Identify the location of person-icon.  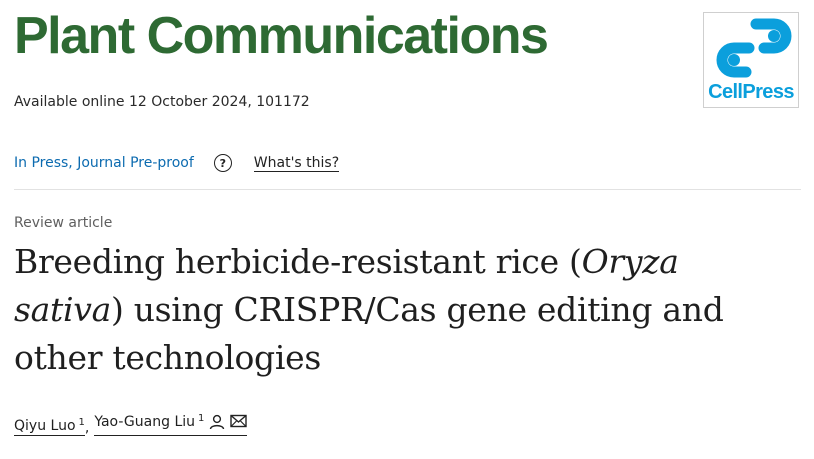
(217, 424).